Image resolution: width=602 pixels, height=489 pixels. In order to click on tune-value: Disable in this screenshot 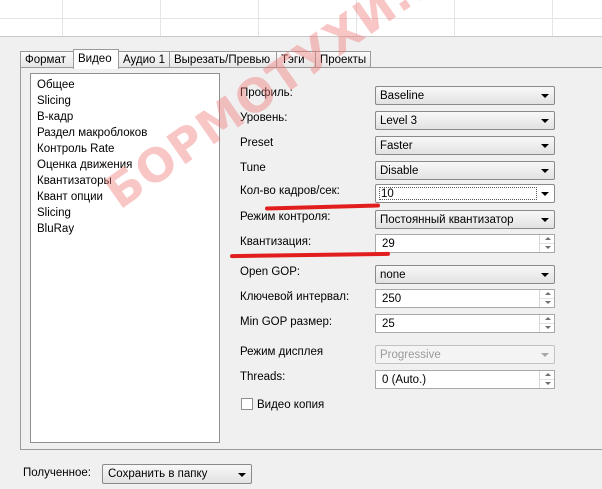, I will do `click(399, 171)`.